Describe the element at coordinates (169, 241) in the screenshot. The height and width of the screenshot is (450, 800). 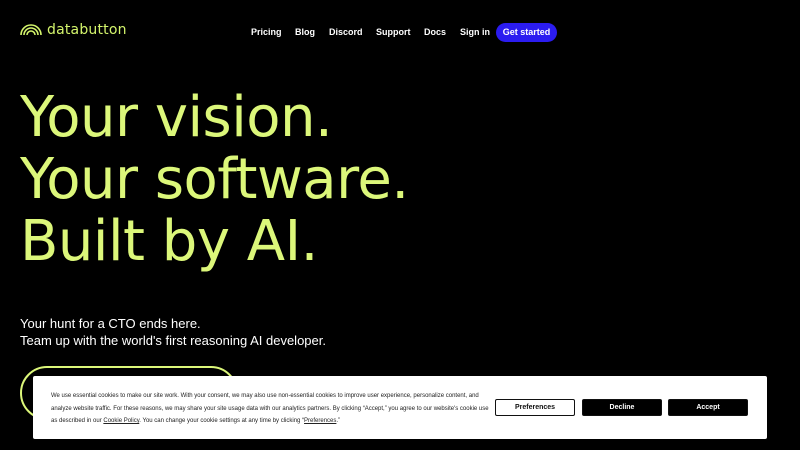
I see `hero-headline-line-3: Built by AI.` at that location.